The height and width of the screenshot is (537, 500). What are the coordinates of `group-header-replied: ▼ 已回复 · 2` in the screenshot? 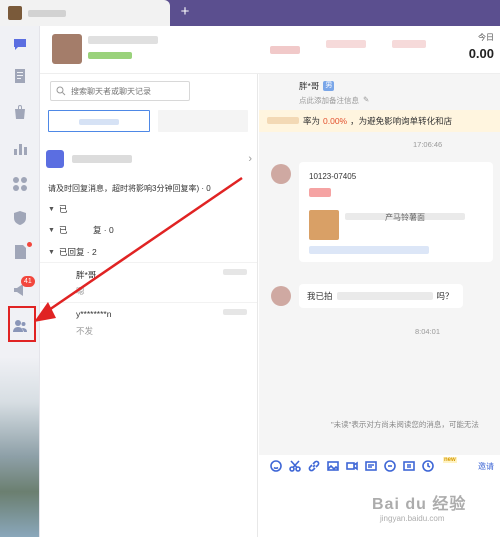 It's located at (72, 252).